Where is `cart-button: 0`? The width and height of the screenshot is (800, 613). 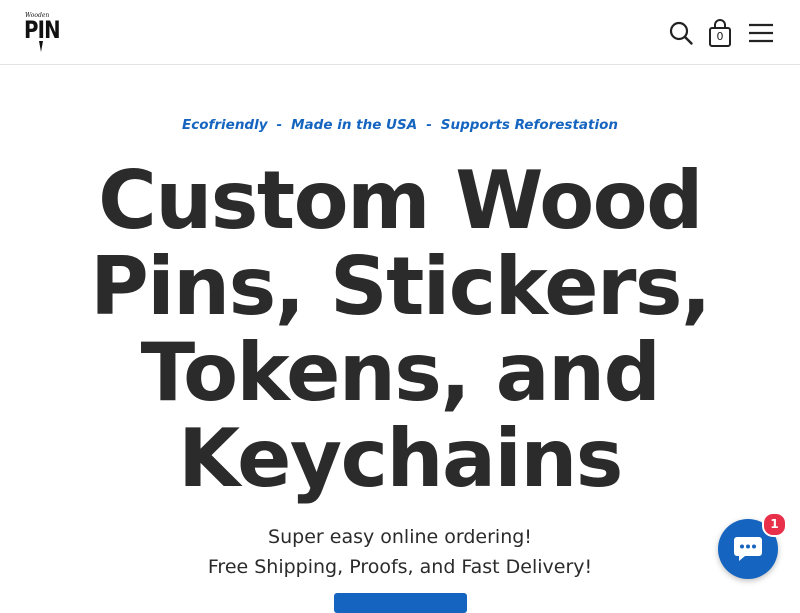
cart-button: 0 is located at coordinates (720, 32).